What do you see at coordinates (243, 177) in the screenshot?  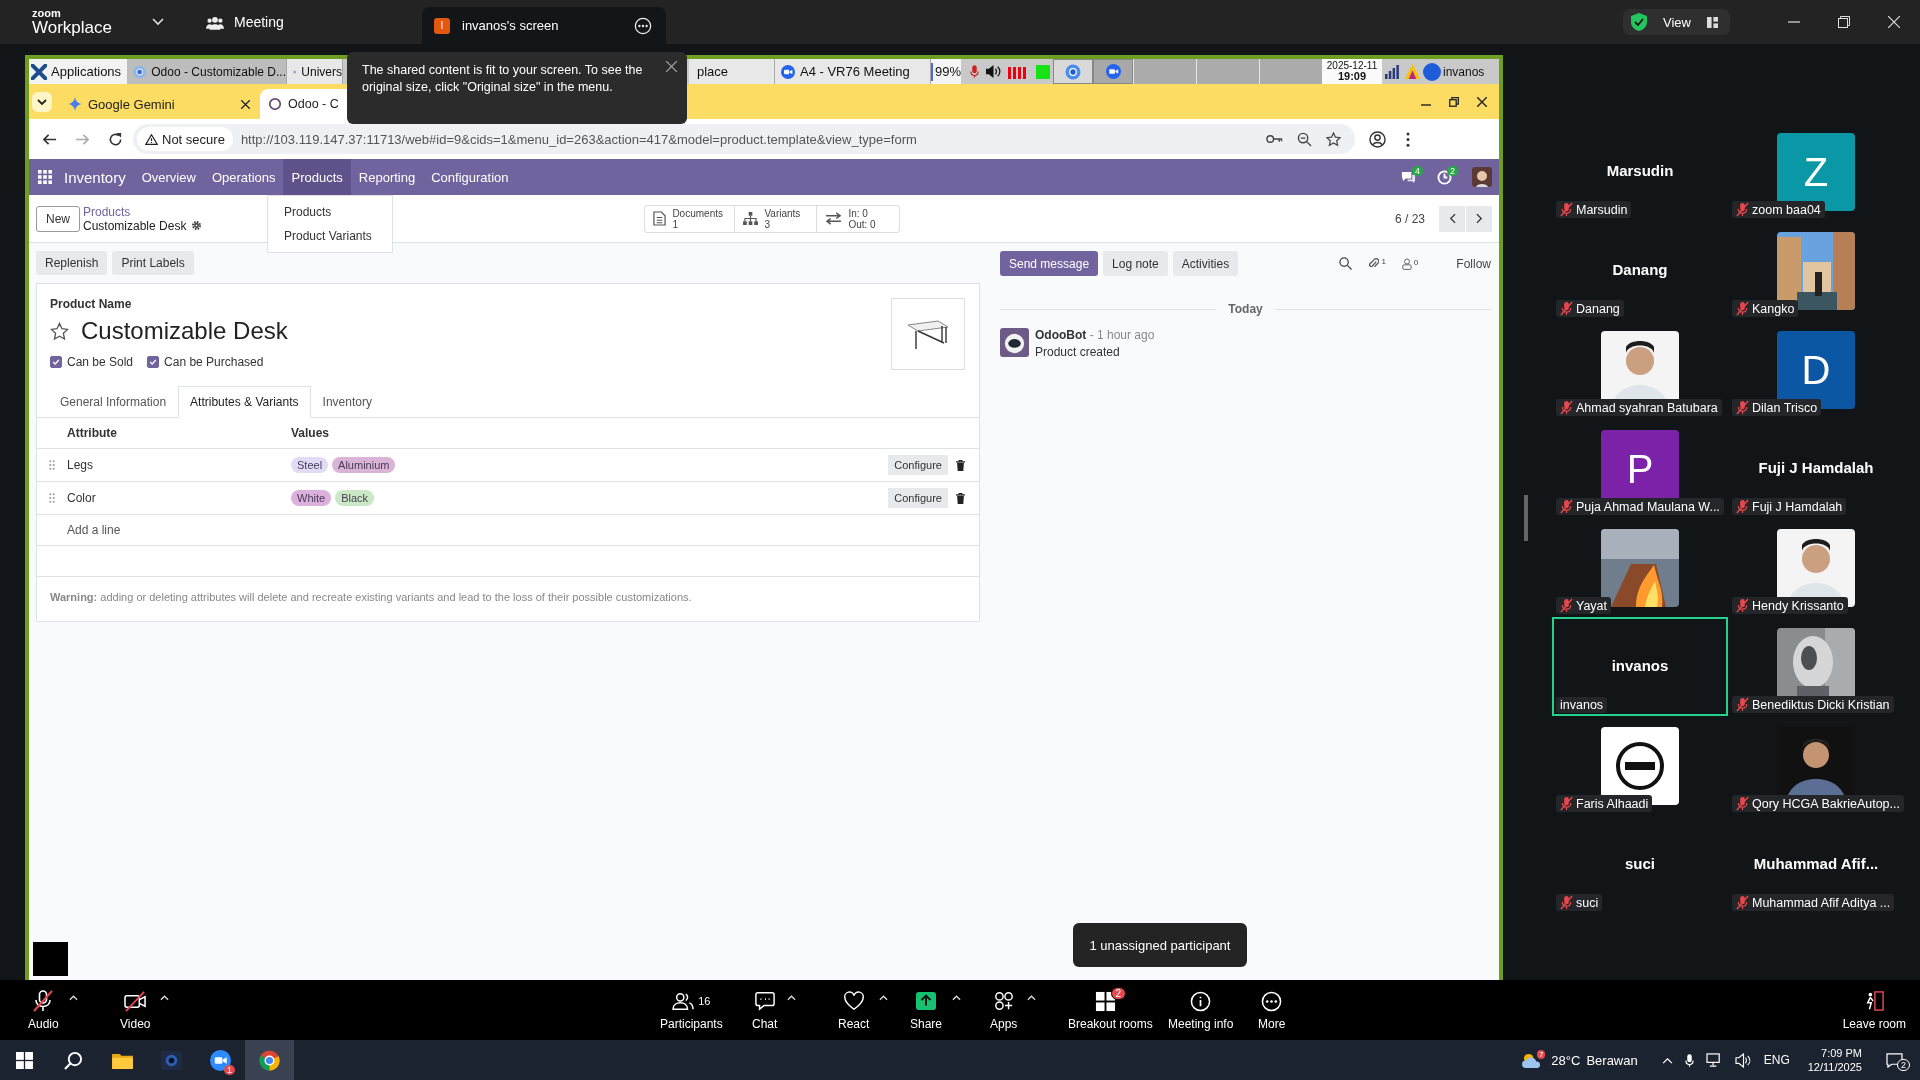 I see `nav-menu-item: Operations` at bounding box center [243, 177].